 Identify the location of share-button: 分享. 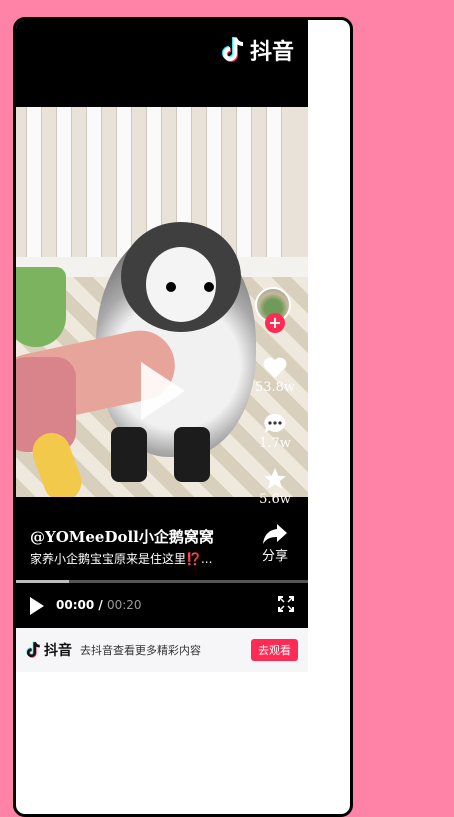
(275, 543).